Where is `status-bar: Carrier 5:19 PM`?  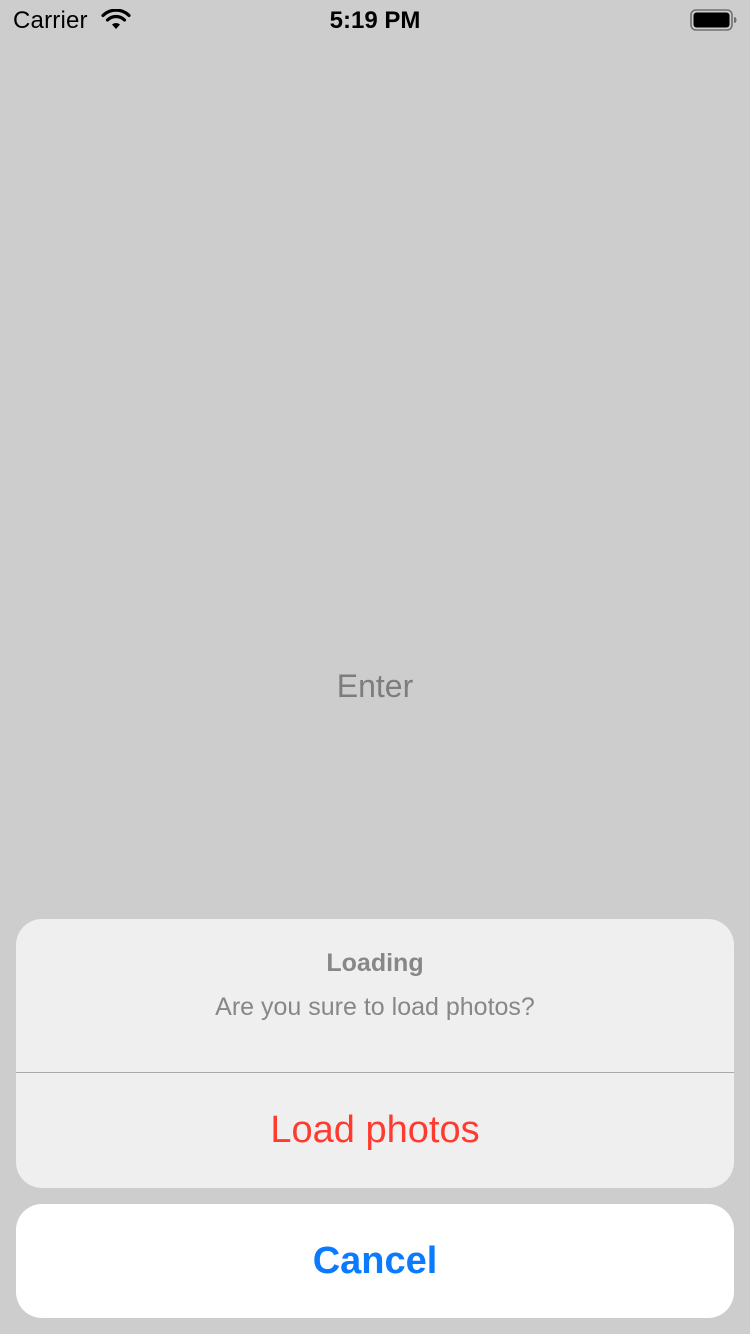
status-bar: Carrier 5:19 PM is located at coordinates (375, 20).